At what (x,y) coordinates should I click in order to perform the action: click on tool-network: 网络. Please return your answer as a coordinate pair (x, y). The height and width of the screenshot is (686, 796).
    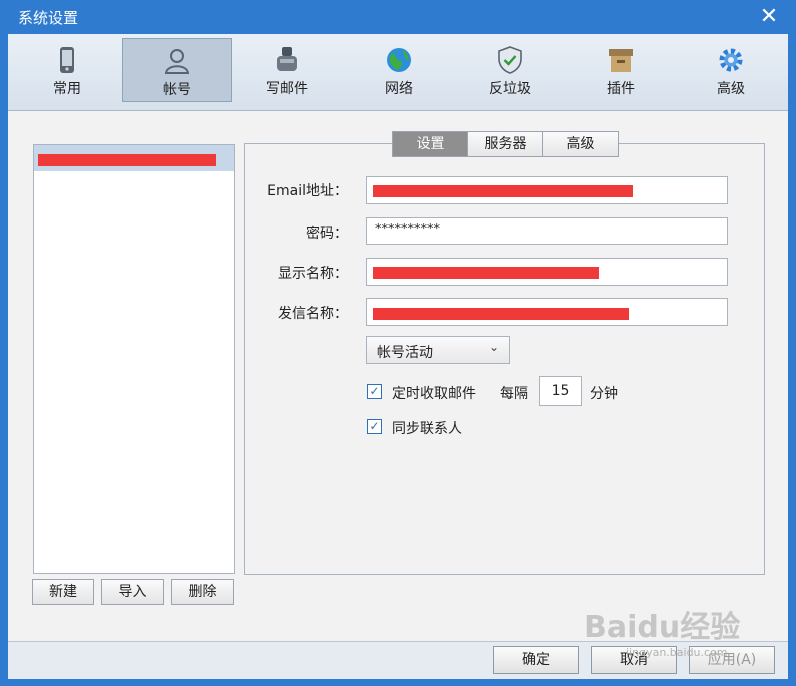
    Looking at the image, I should click on (399, 70).